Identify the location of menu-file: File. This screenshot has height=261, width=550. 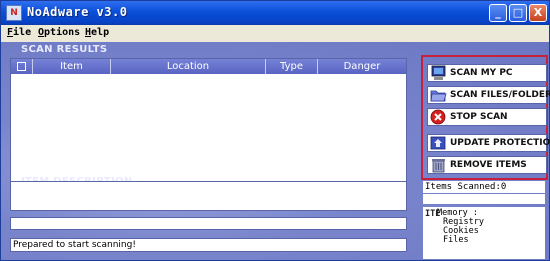
(19, 32).